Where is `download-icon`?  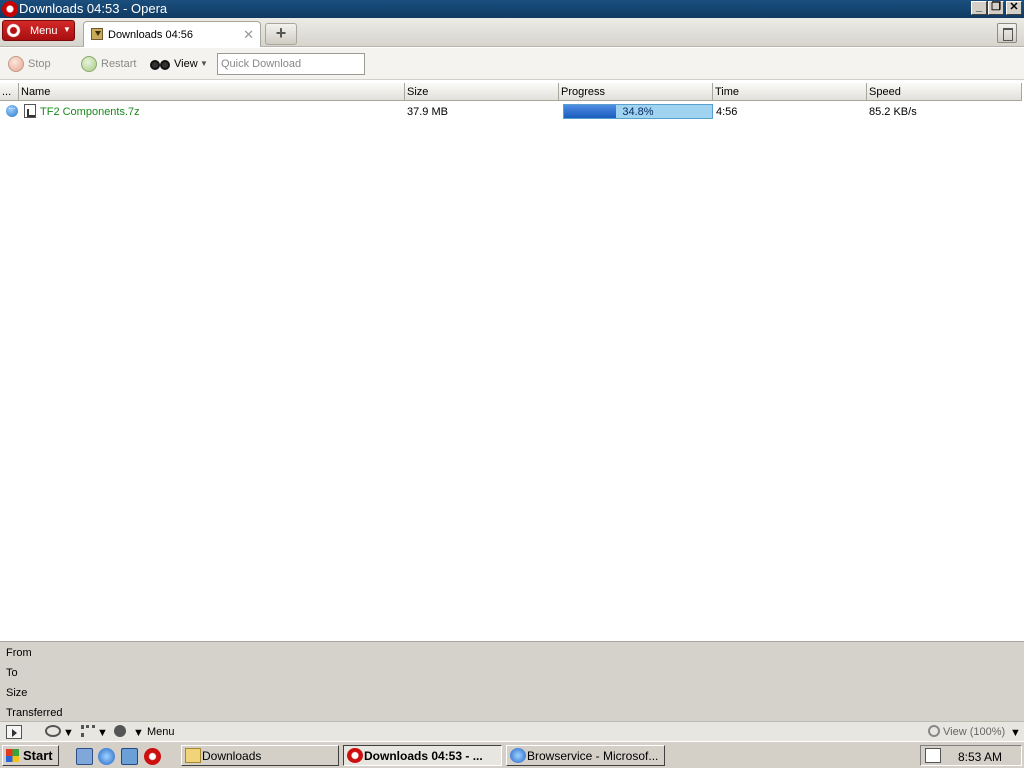 download-icon is located at coordinates (97, 34).